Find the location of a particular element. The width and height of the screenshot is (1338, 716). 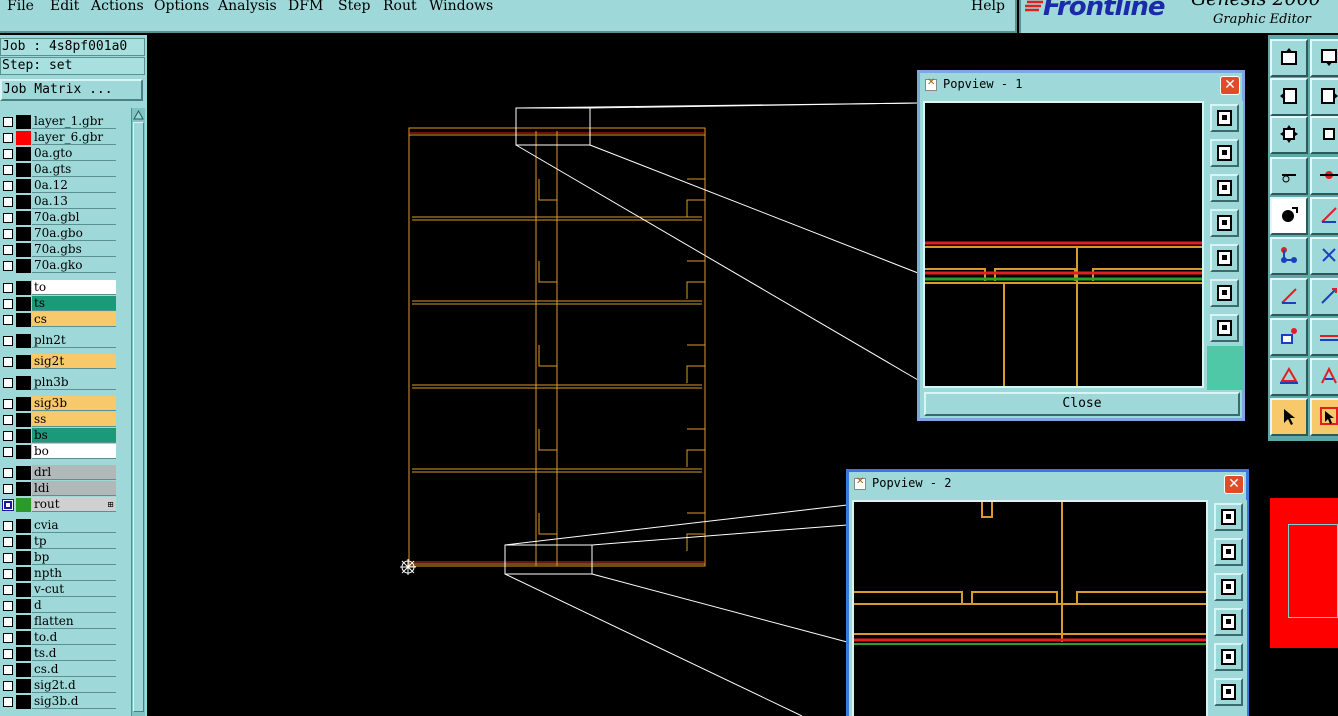

layer-row: 0a.12 is located at coordinates (58, 185).